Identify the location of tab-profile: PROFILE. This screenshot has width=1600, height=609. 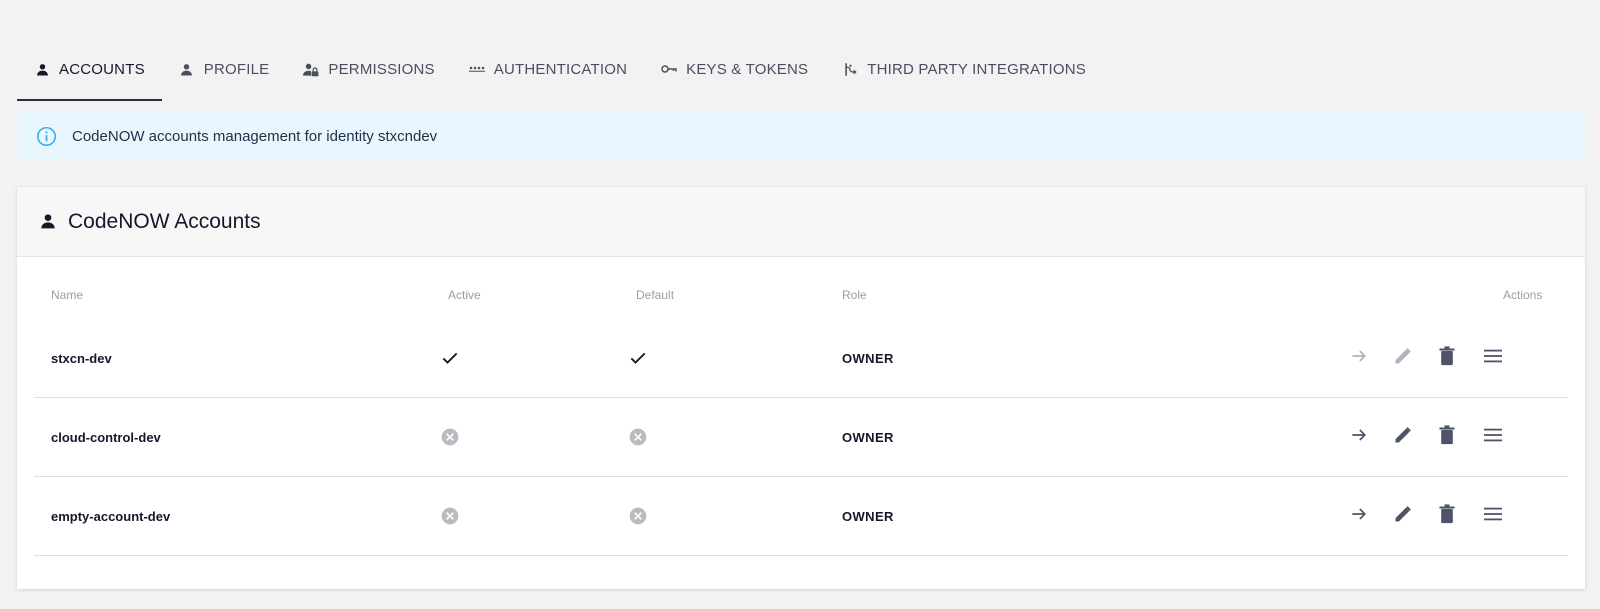
(224, 69).